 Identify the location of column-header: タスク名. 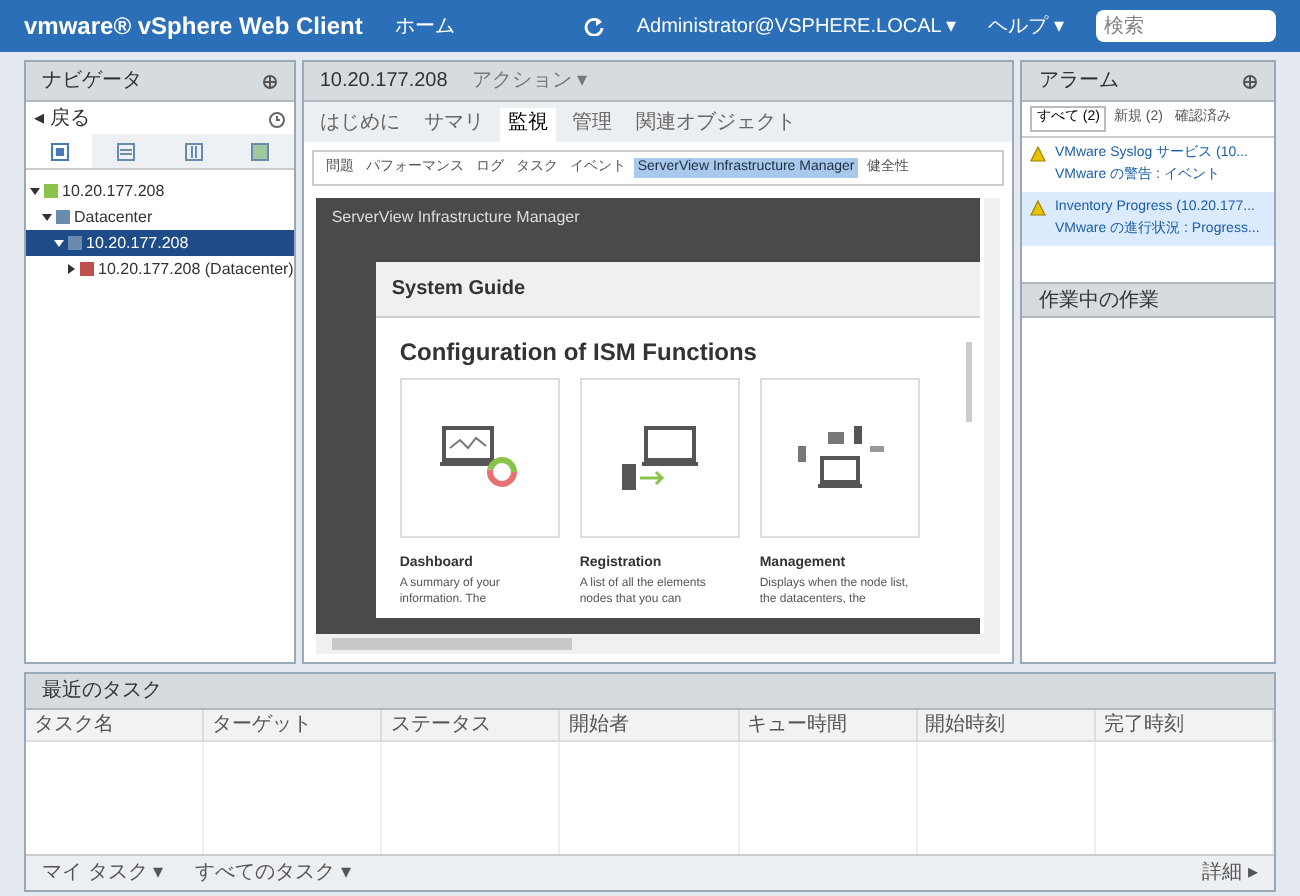
(115, 725).